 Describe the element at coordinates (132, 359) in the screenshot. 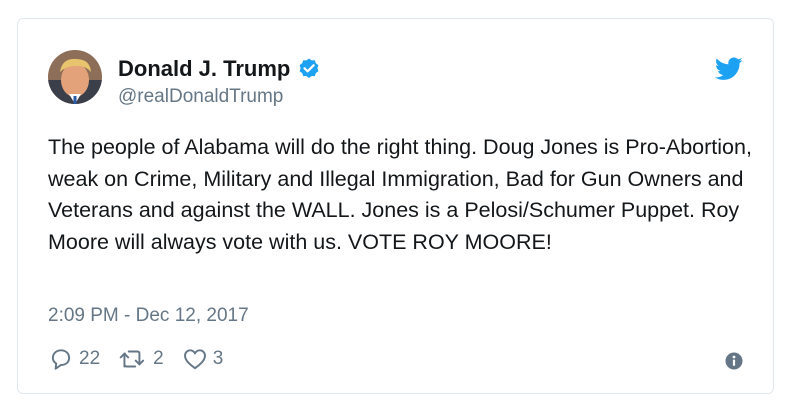

I see `retweet-icon` at that location.